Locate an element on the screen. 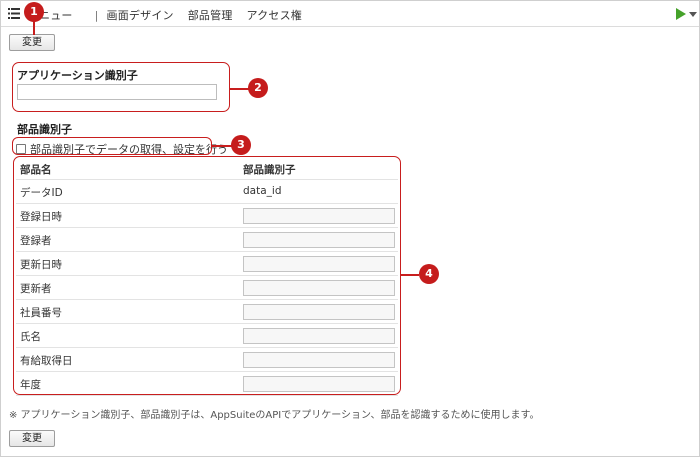 The height and width of the screenshot is (457, 700). callout-badge-1: 1 is located at coordinates (34, 12).